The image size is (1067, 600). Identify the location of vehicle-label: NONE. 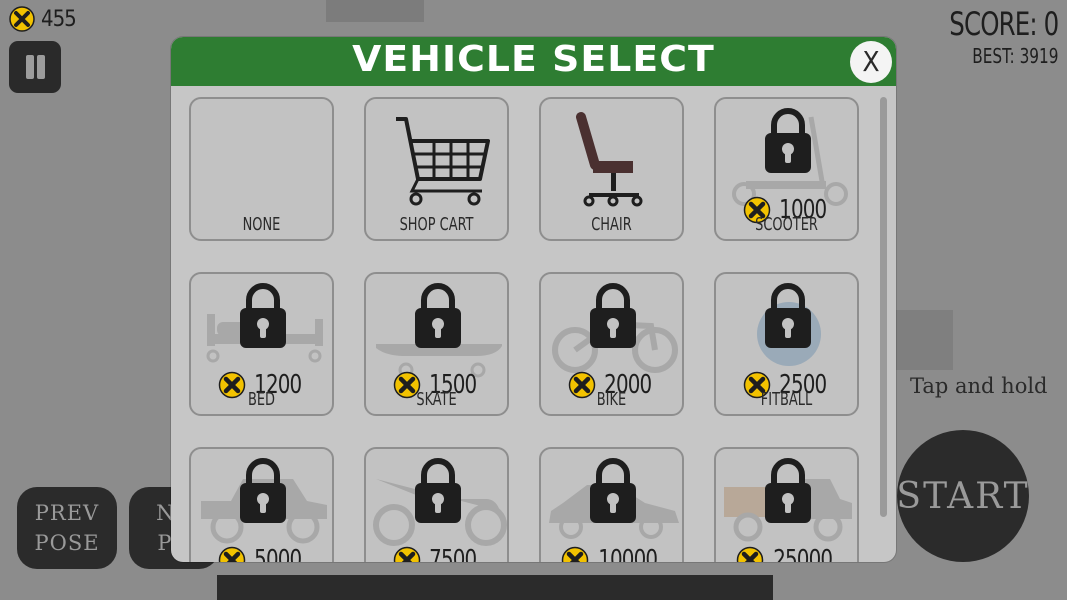
(261, 224).